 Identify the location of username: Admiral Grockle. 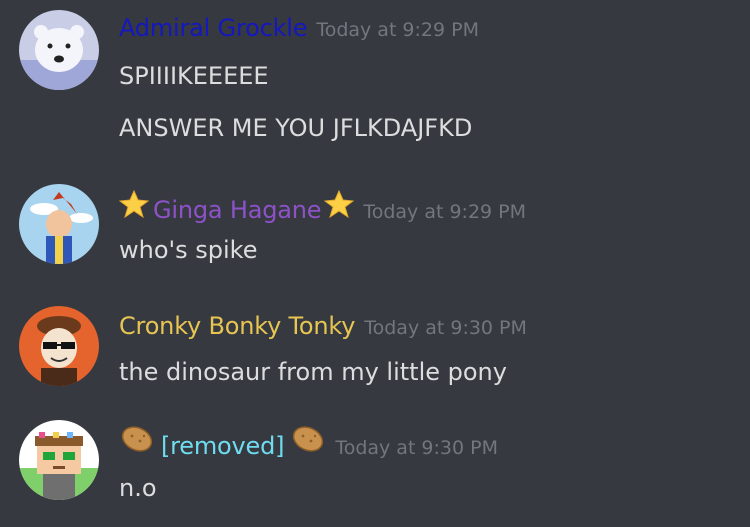
(213, 28).